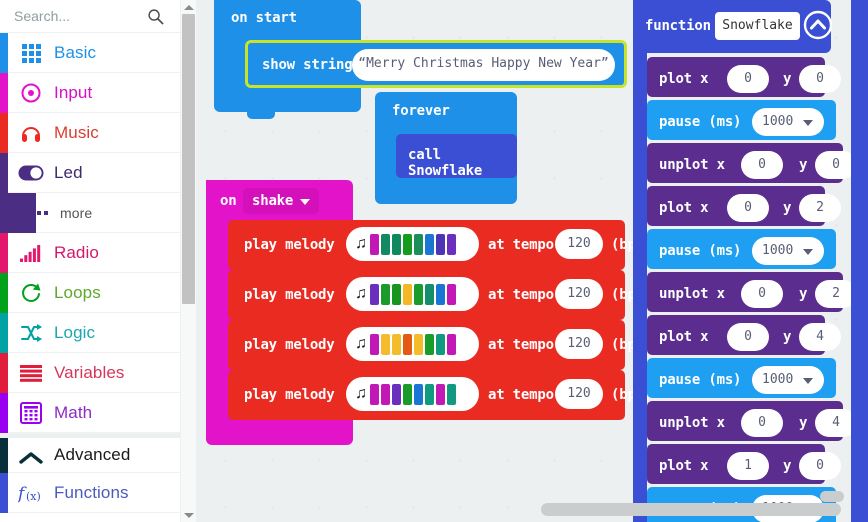  I want to click on block-plot: plot x 0 y 2, so click(744, 206).